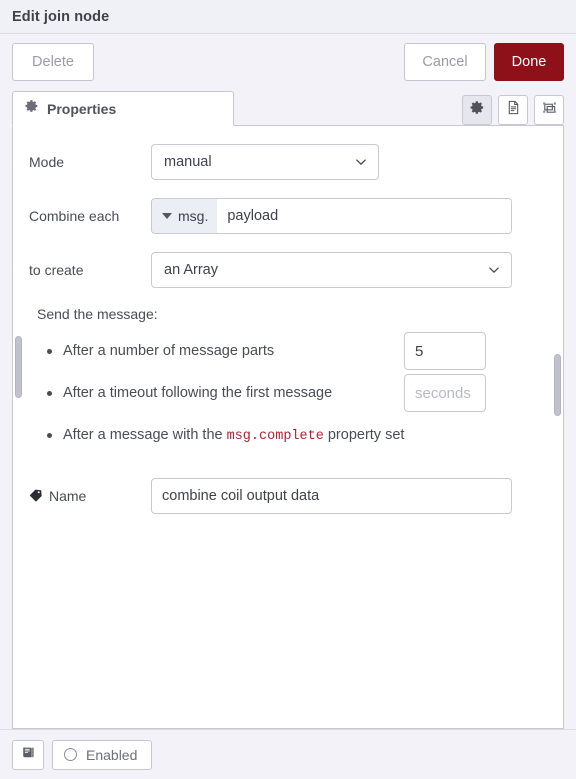 Image resolution: width=576 pixels, height=779 pixels. Describe the element at coordinates (167, 216) in the screenshot. I see `caret-down-icon` at that location.